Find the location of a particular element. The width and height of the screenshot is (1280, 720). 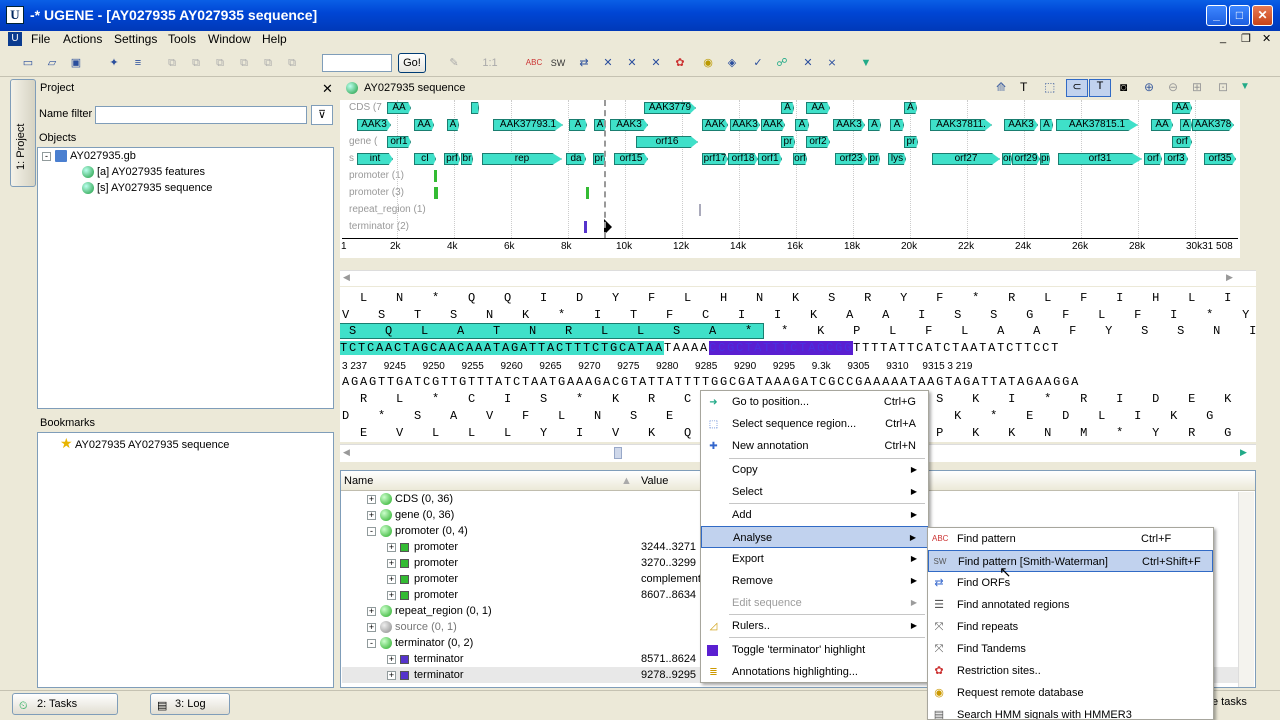

project-side-tab: 1: Project is located at coordinates (23, 133).